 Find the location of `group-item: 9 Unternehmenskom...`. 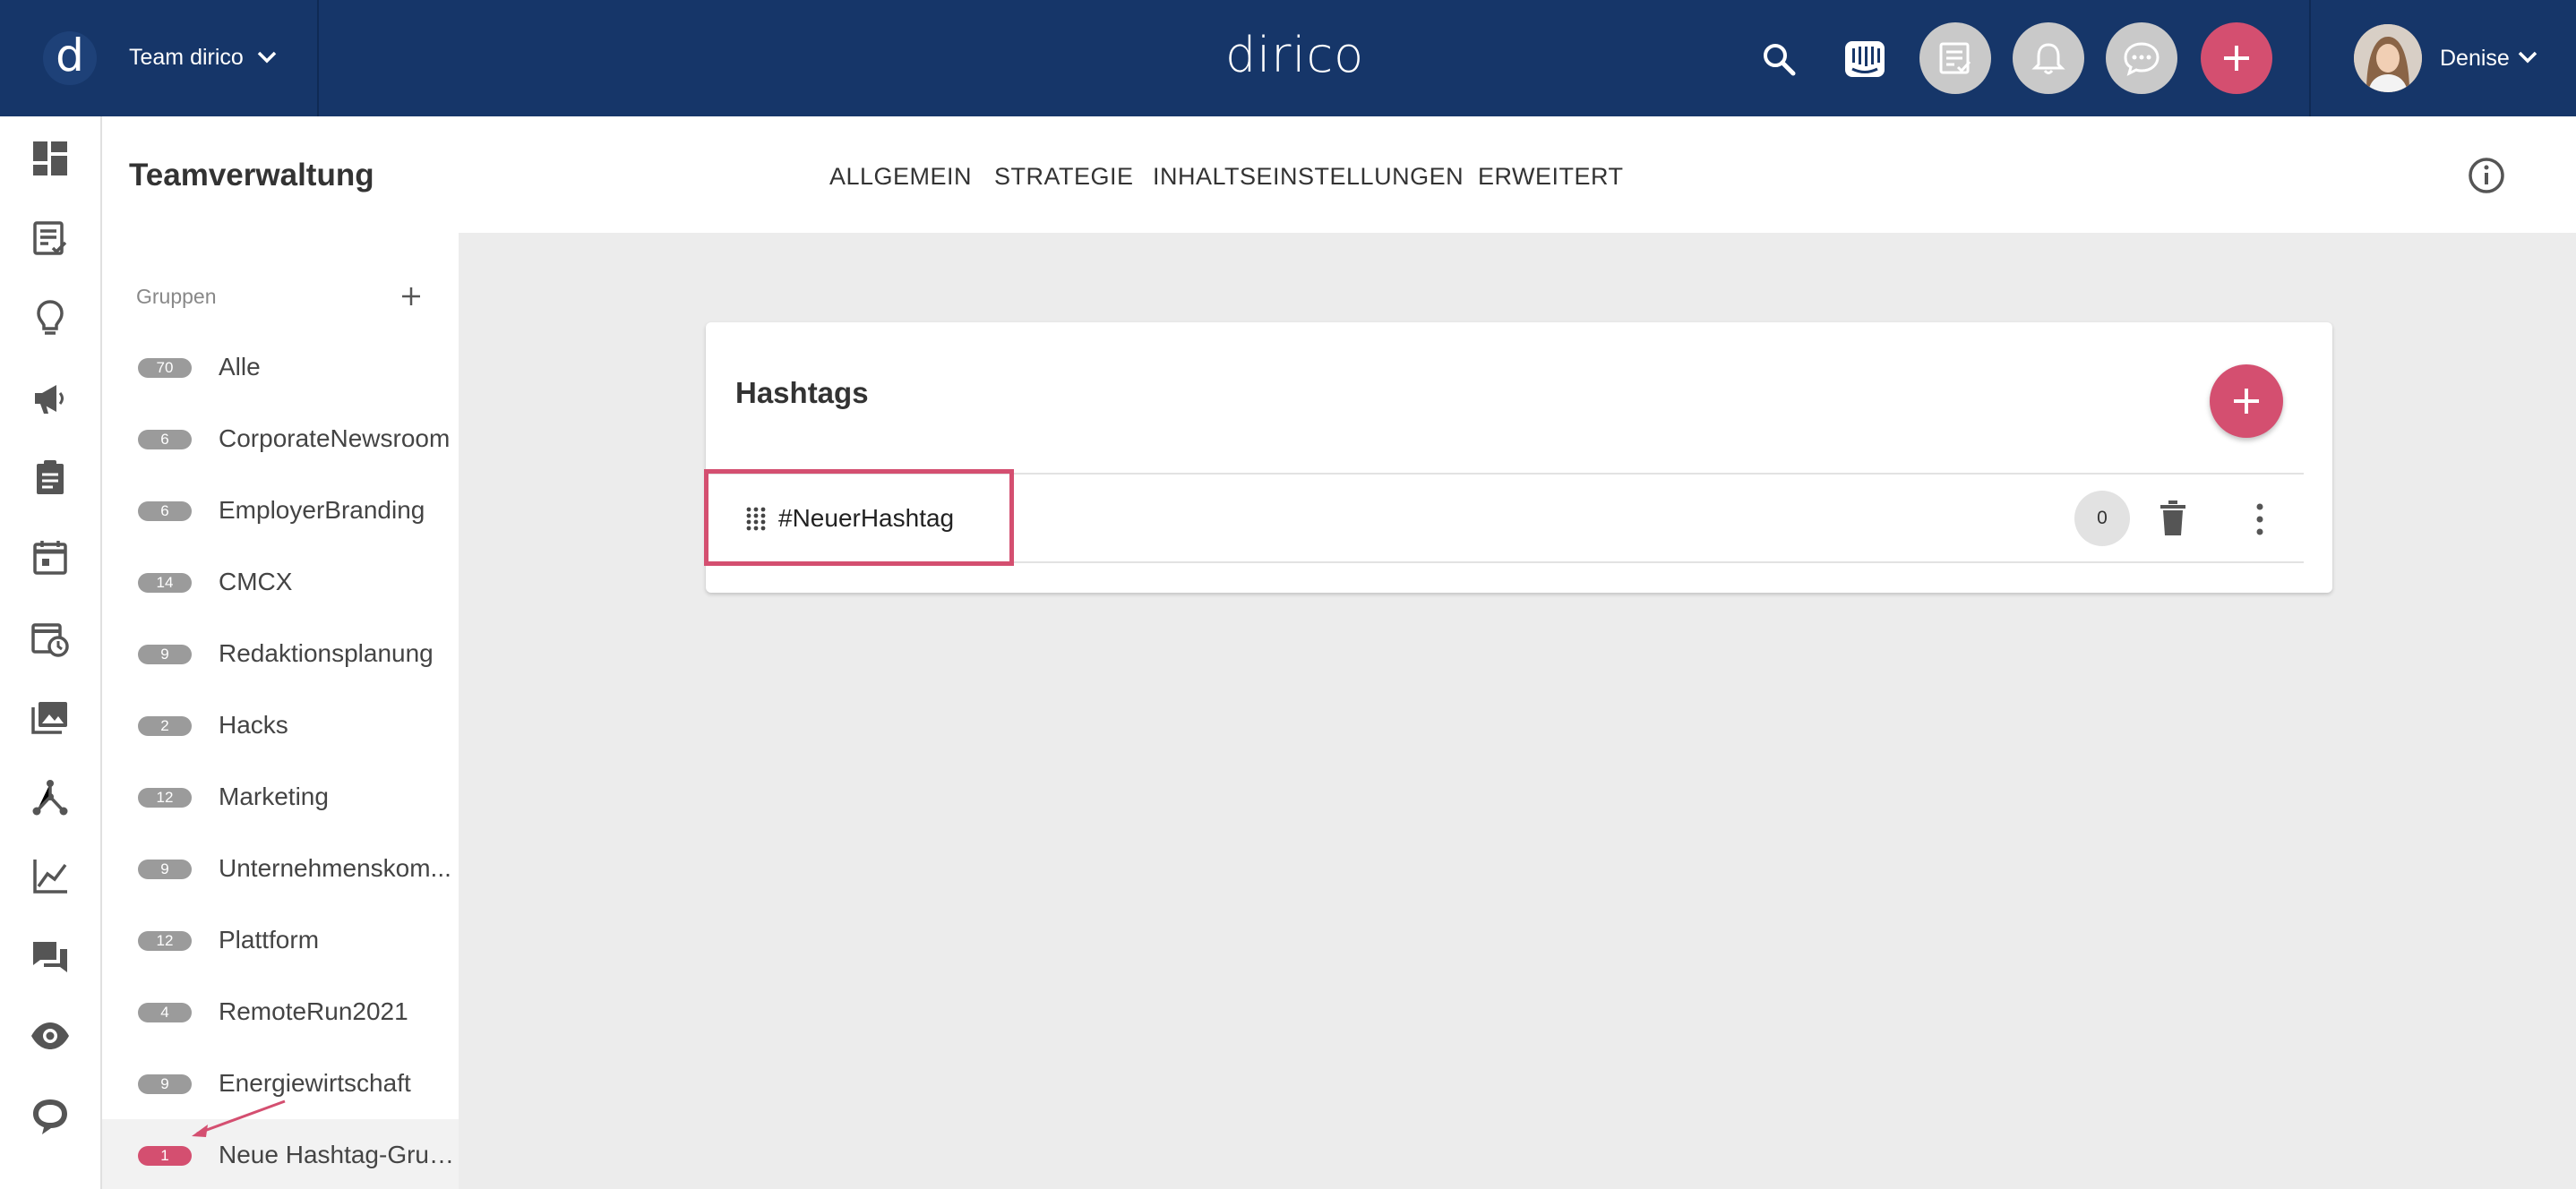

group-item: 9 Unternehmenskom... is located at coordinates (280, 868).